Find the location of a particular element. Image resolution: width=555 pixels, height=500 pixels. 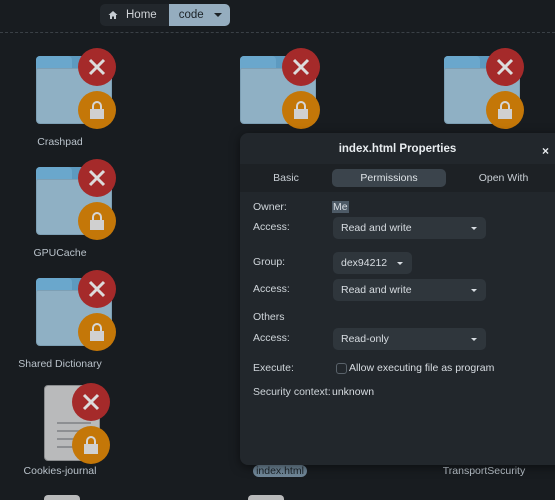

tab-bar: Basic Permissions Open With is located at coordinates (397, 178).